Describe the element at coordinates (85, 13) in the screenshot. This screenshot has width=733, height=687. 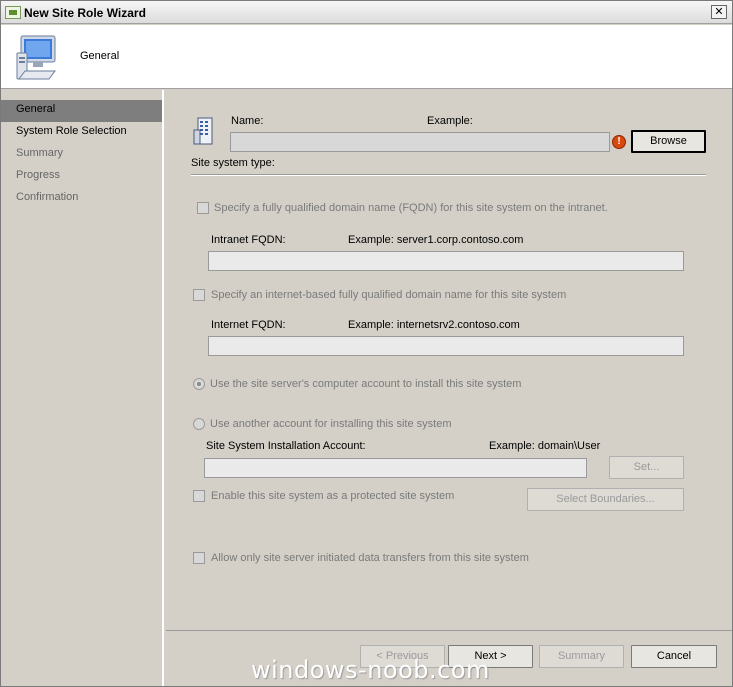
I see `window-title: New Site Role Wizard` at that location.